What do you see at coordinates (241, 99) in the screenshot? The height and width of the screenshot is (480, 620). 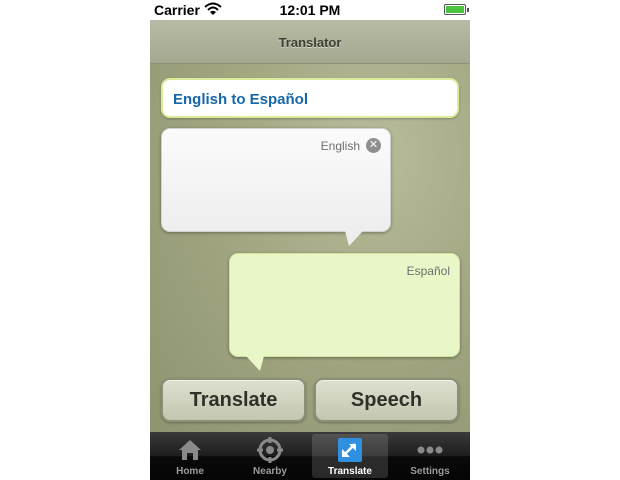 I see `language-pair-label: English to Español` at bounding box center [241, 99].